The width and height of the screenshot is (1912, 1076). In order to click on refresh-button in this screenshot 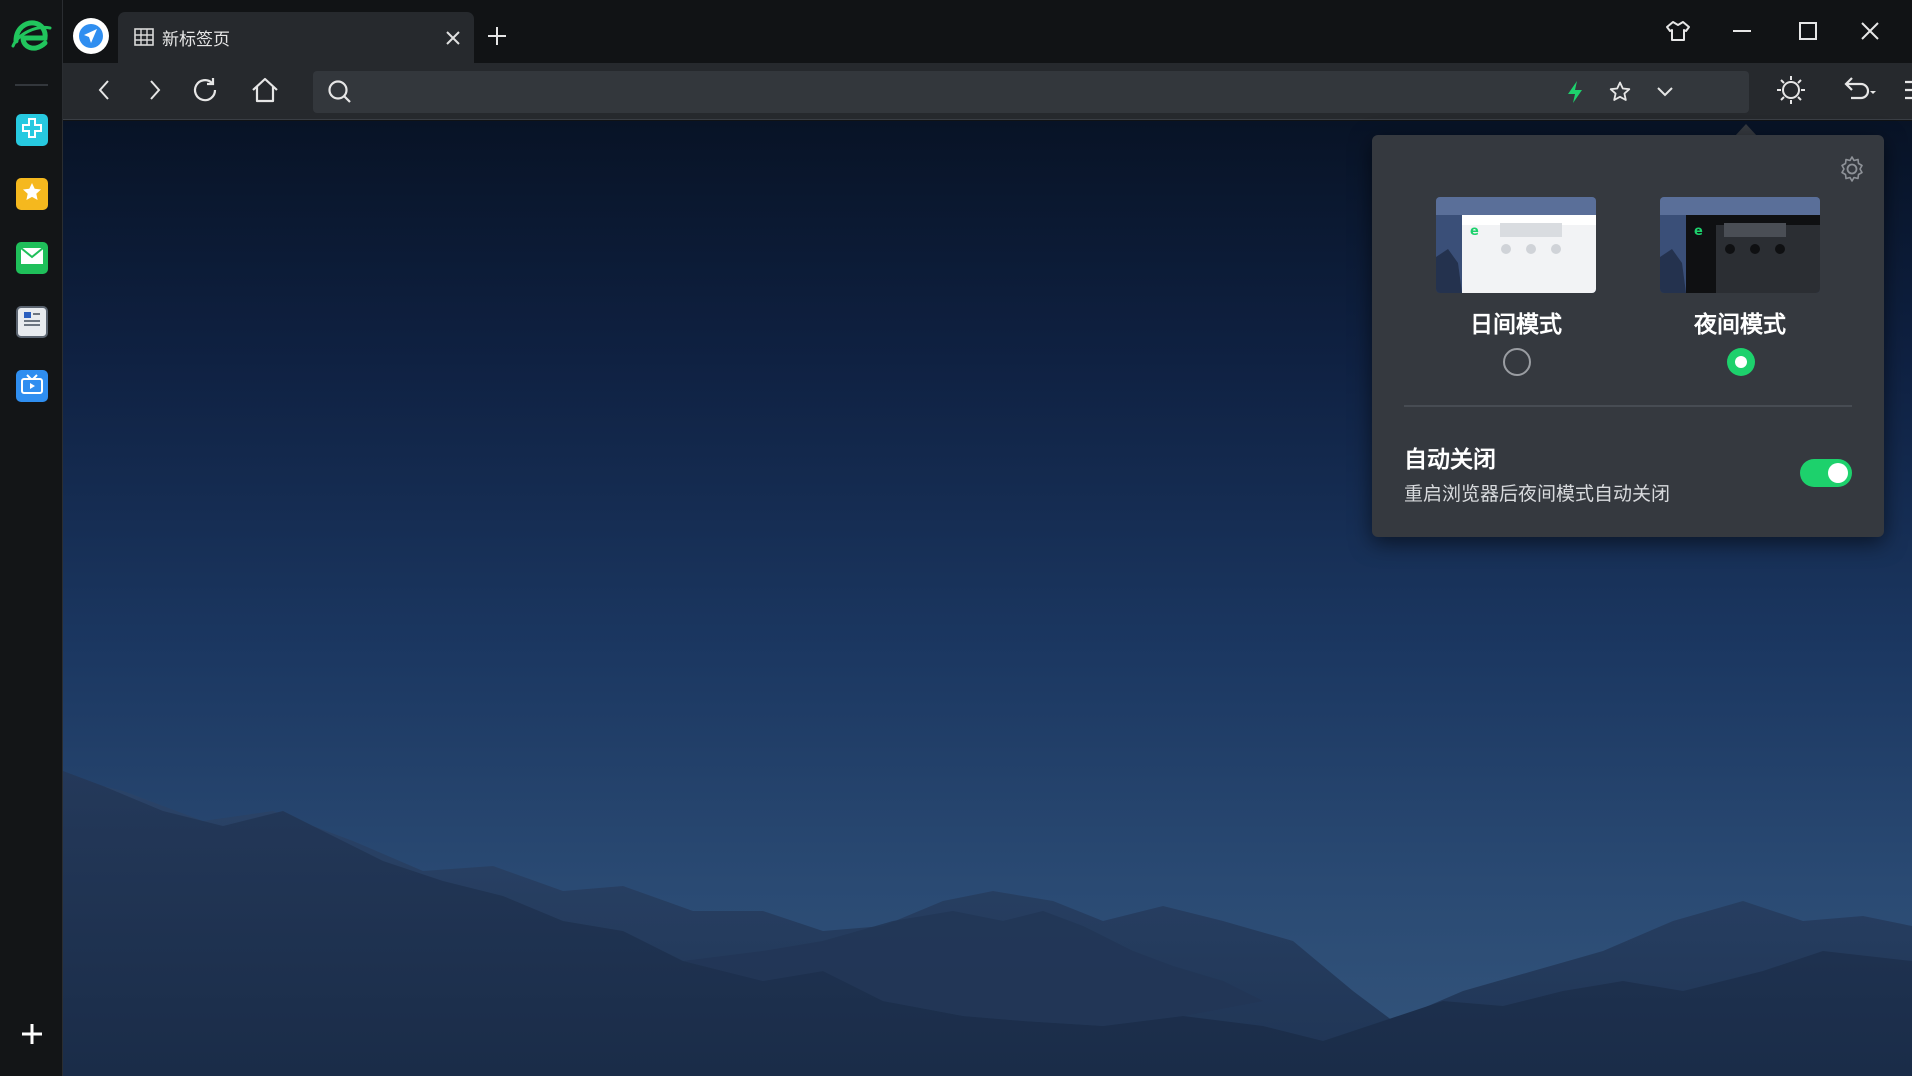, I will do `click(205, 92)`.